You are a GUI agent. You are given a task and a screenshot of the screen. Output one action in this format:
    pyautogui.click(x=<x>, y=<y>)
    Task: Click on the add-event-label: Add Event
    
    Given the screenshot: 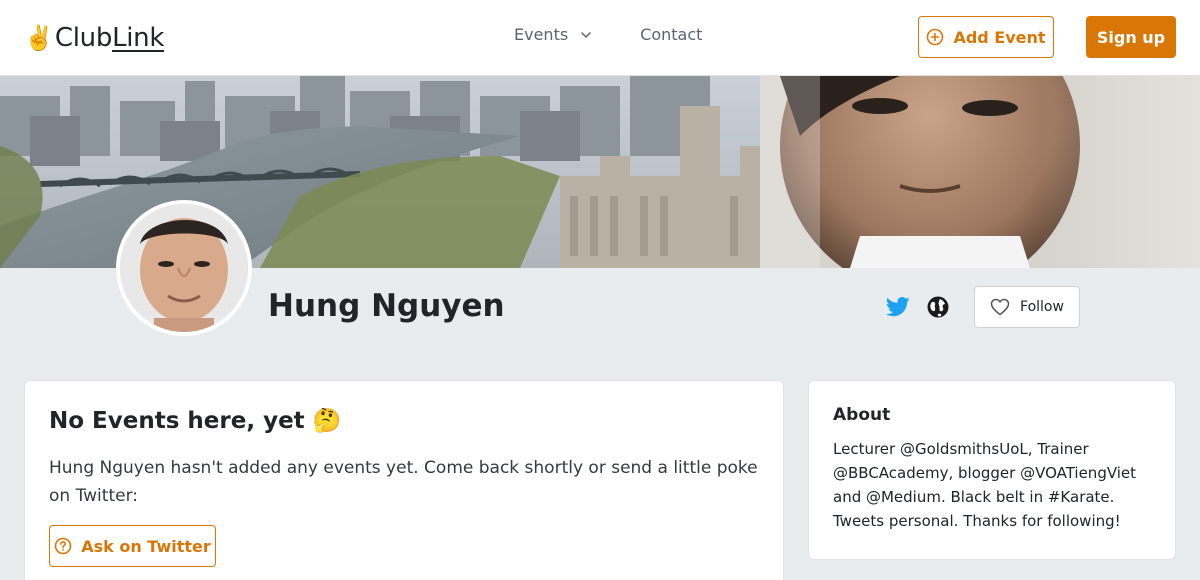 What is the action you would take?
    pyautogui.click(x=999, y=37)
    